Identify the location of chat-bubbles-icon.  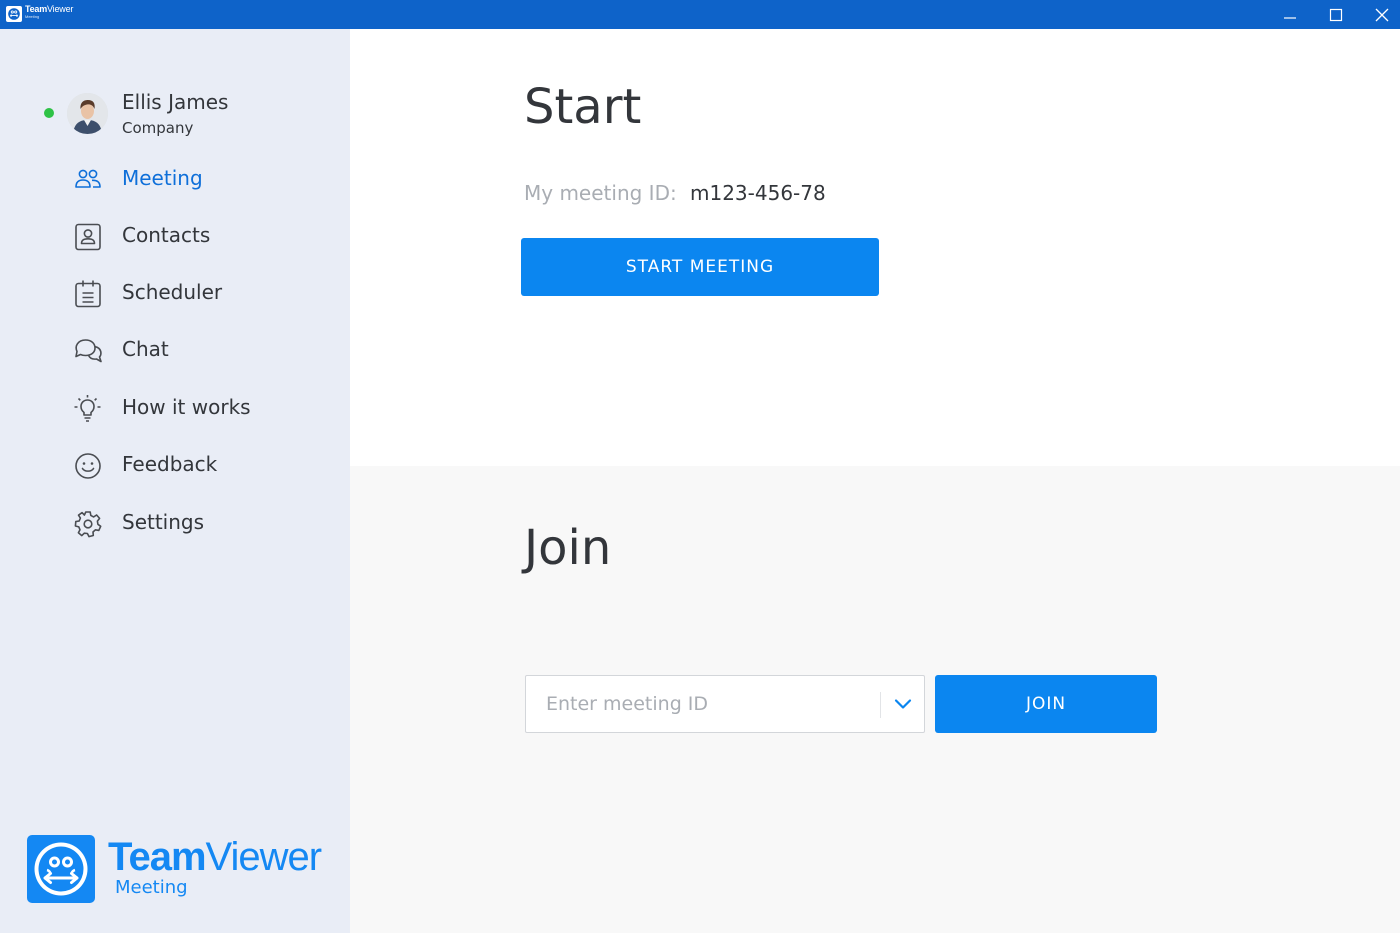
(88, 351).